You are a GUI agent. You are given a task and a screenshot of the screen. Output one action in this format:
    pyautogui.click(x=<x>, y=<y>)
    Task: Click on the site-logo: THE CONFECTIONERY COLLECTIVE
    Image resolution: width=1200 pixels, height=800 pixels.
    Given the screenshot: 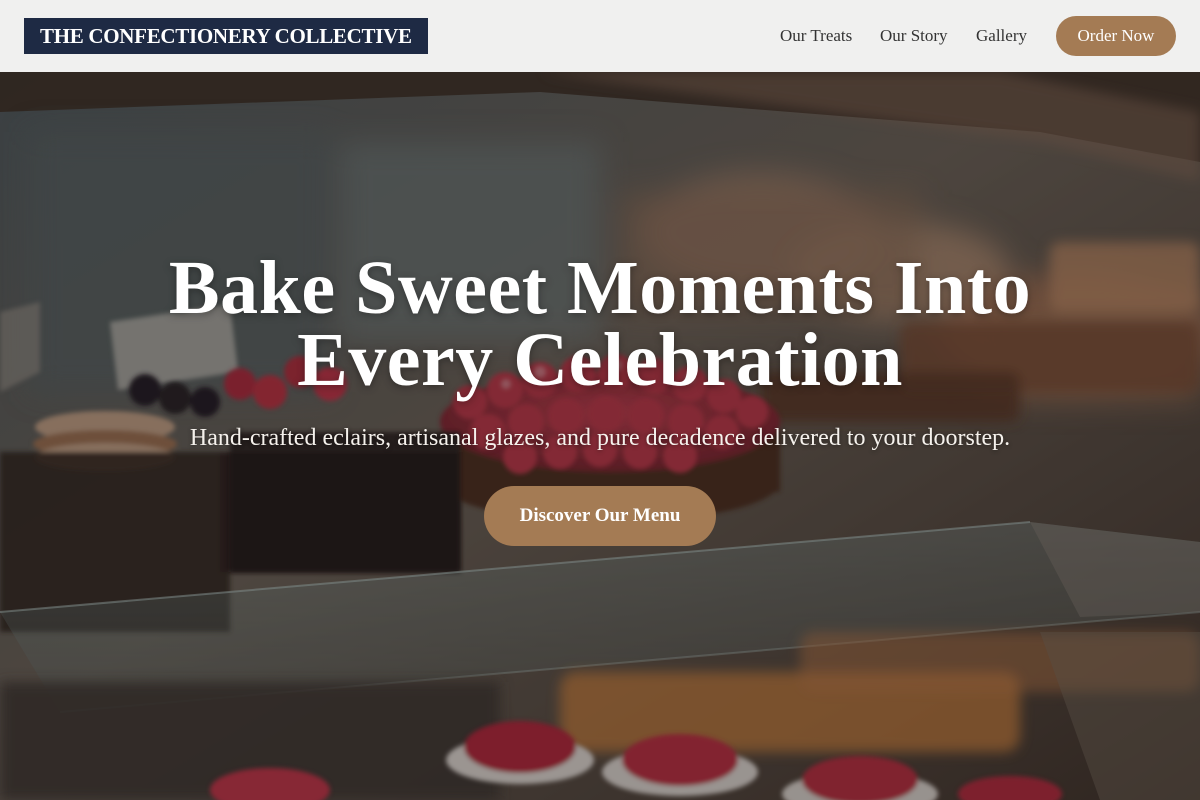 What is the action you would take?
    pyautogui.click(x=226, y=36)
    